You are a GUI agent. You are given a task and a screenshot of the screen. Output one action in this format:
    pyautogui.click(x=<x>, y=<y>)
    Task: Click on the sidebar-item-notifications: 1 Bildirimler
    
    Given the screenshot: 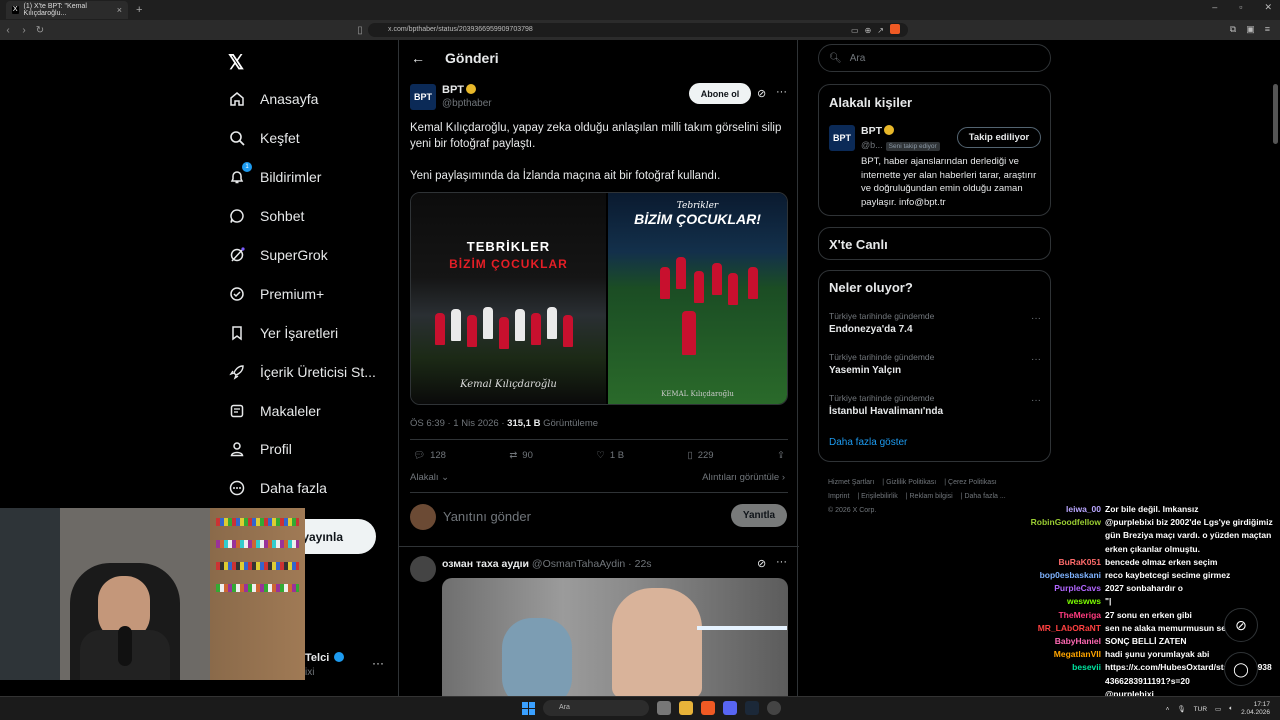 What is the action you would take?
    pyautogui.click(x=302, y=177)
    